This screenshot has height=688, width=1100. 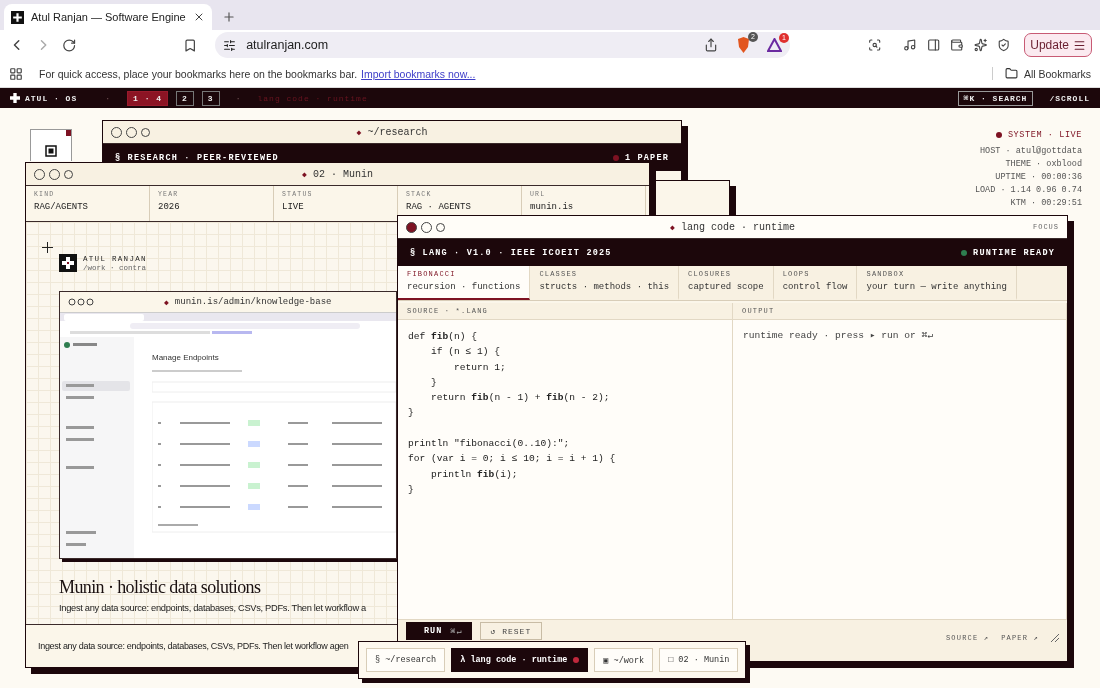 I want to click on all-bookmarks-button: All Bookmarks, so click(x=1057, y=73).